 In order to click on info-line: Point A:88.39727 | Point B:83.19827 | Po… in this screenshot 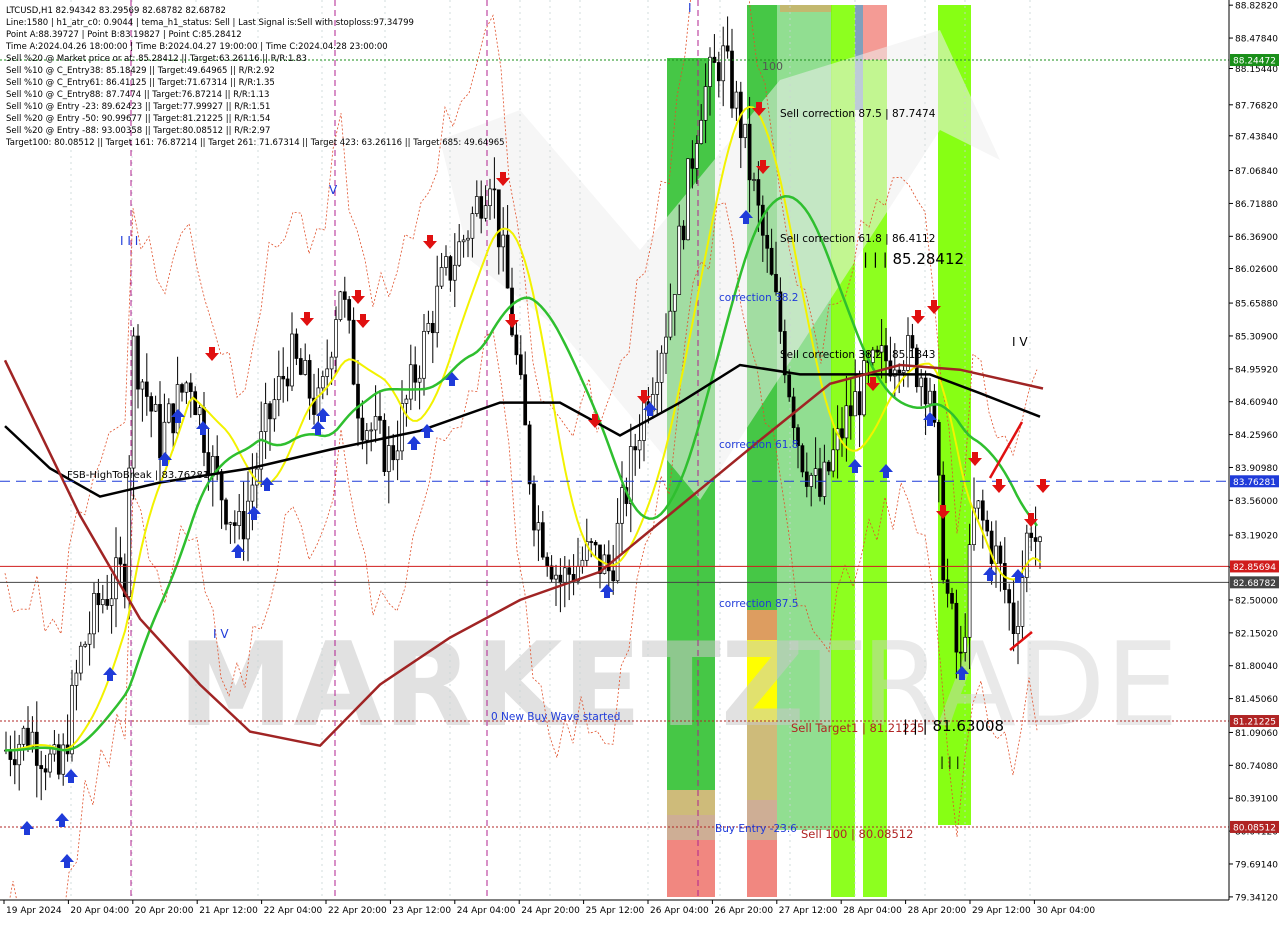, I will do `click(124, 35)`.